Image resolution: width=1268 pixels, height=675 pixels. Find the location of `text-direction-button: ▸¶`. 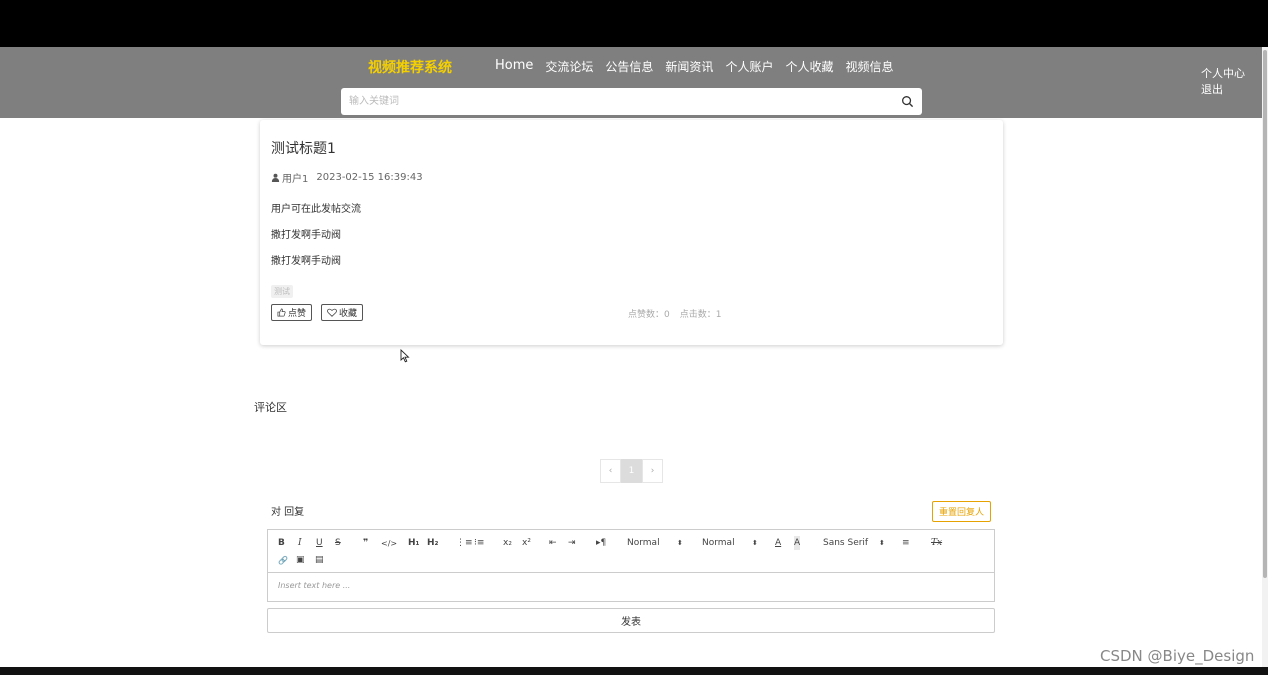

text-direction-button: ▸¶ is located at coordinates (601, 543).